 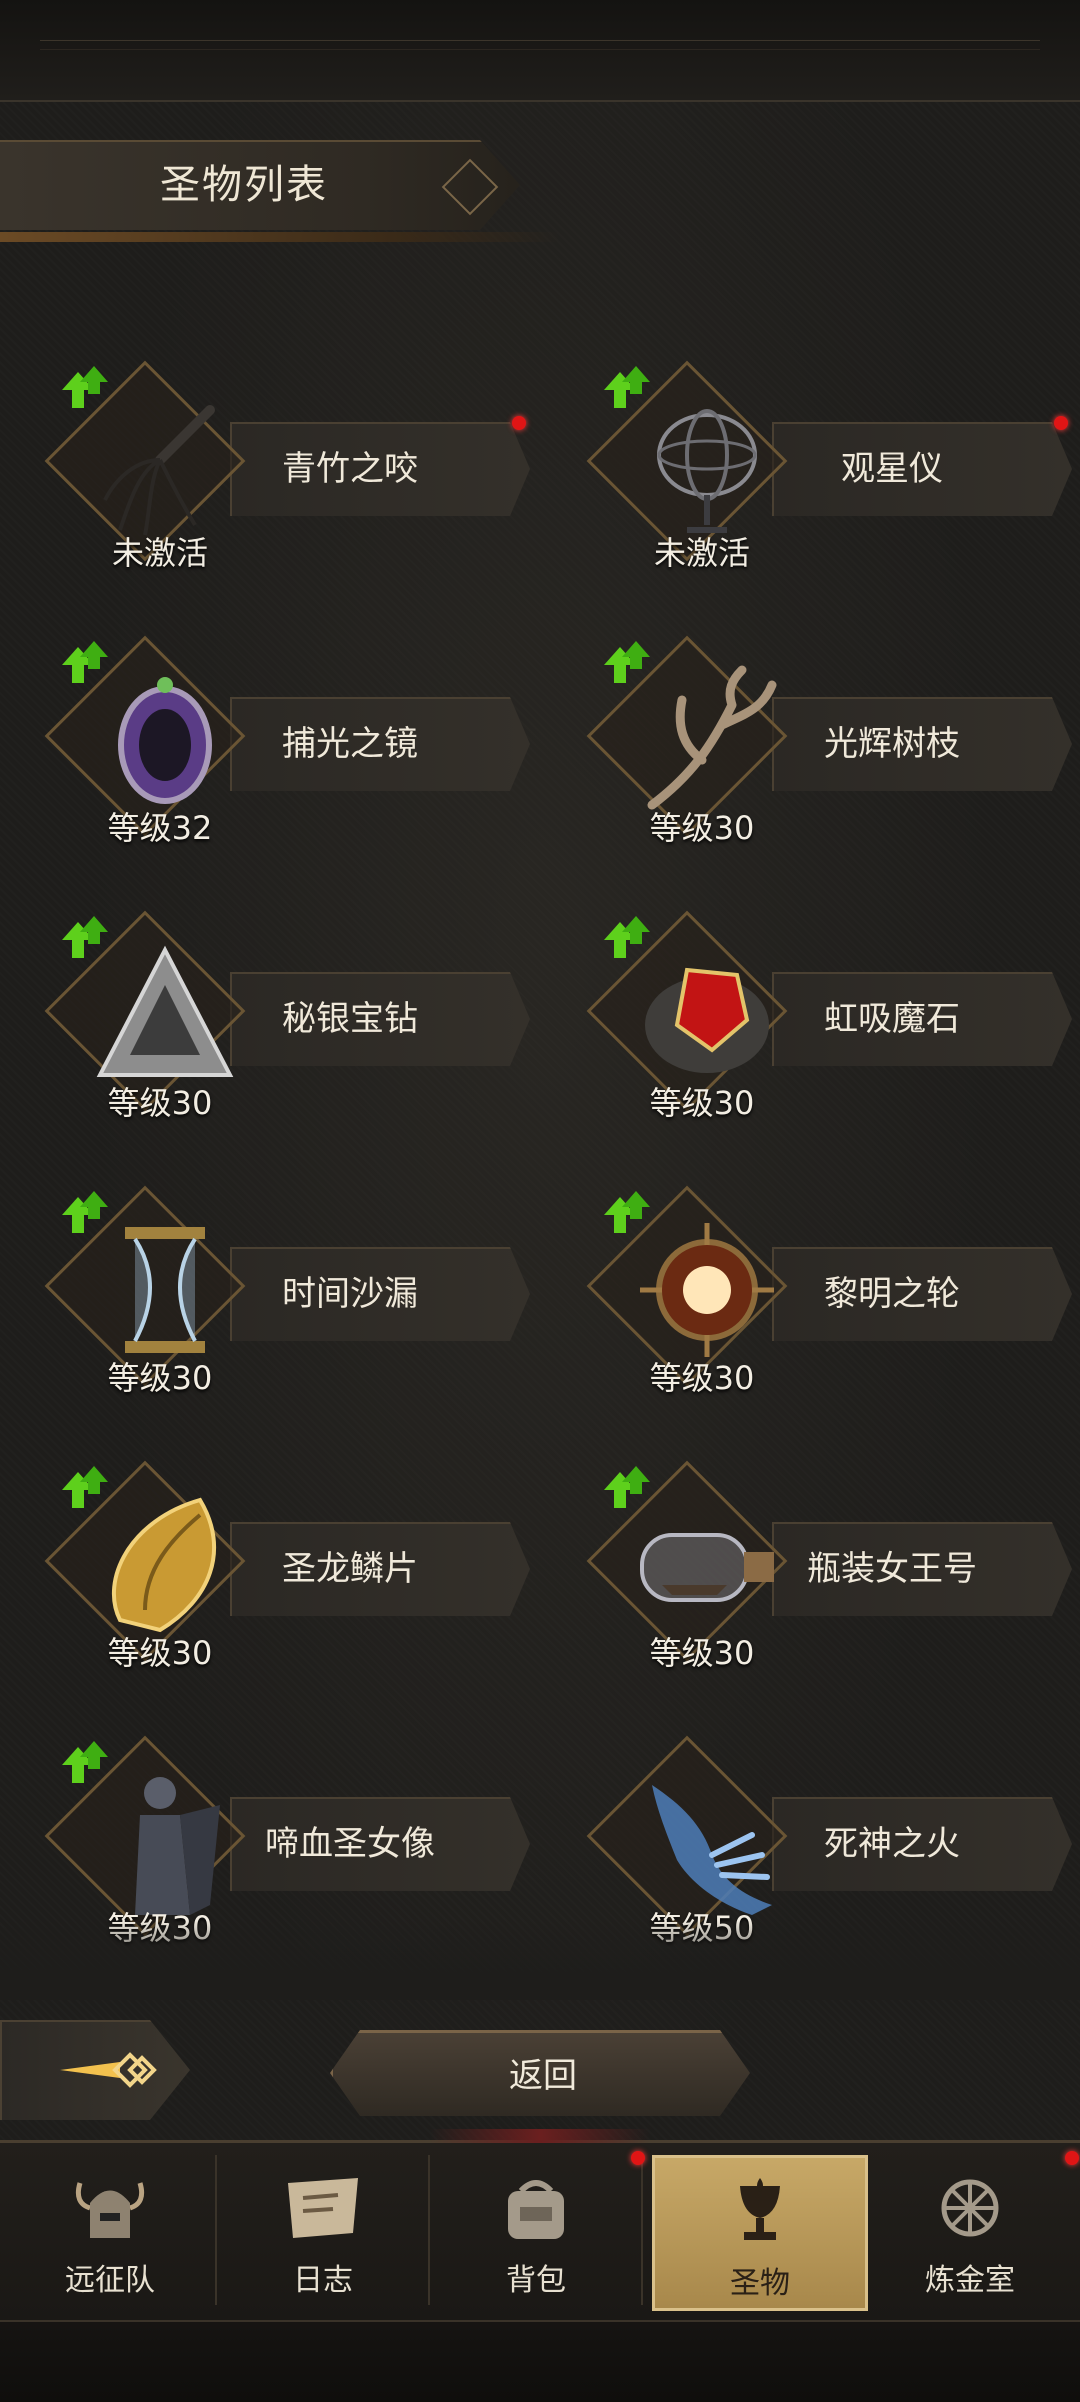 What do you see at coordinates (540, 2361) in the screenshot?
I see `bottom-strip` at bounding box center [540, 2361].